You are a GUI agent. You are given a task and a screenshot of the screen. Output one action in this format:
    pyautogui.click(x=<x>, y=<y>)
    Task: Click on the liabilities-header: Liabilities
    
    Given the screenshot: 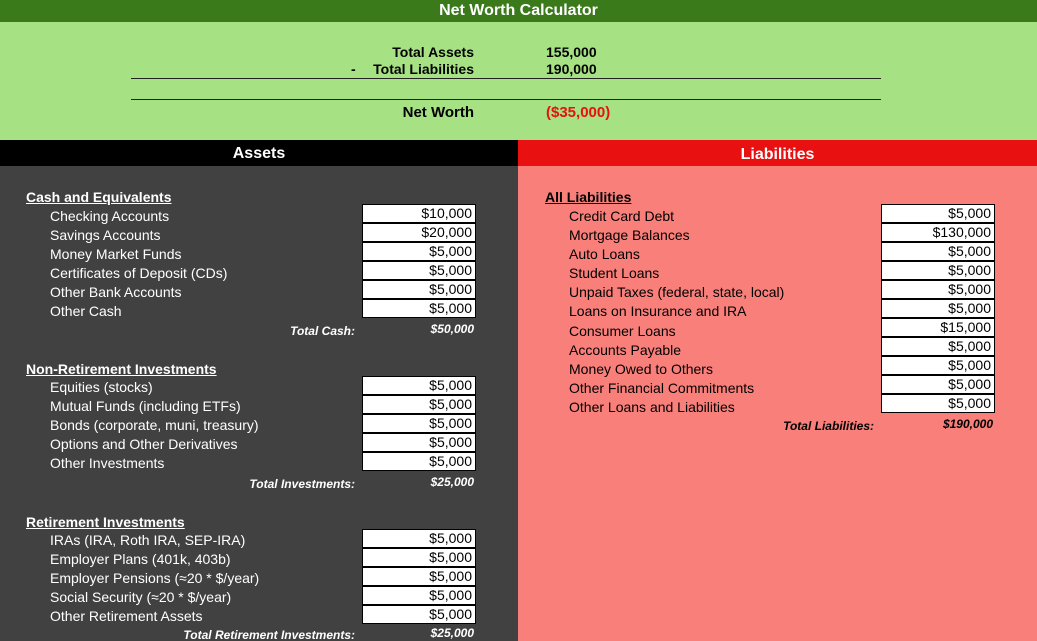 What is the action you would take?
    pyautogui.click(x=777, y=153)
    